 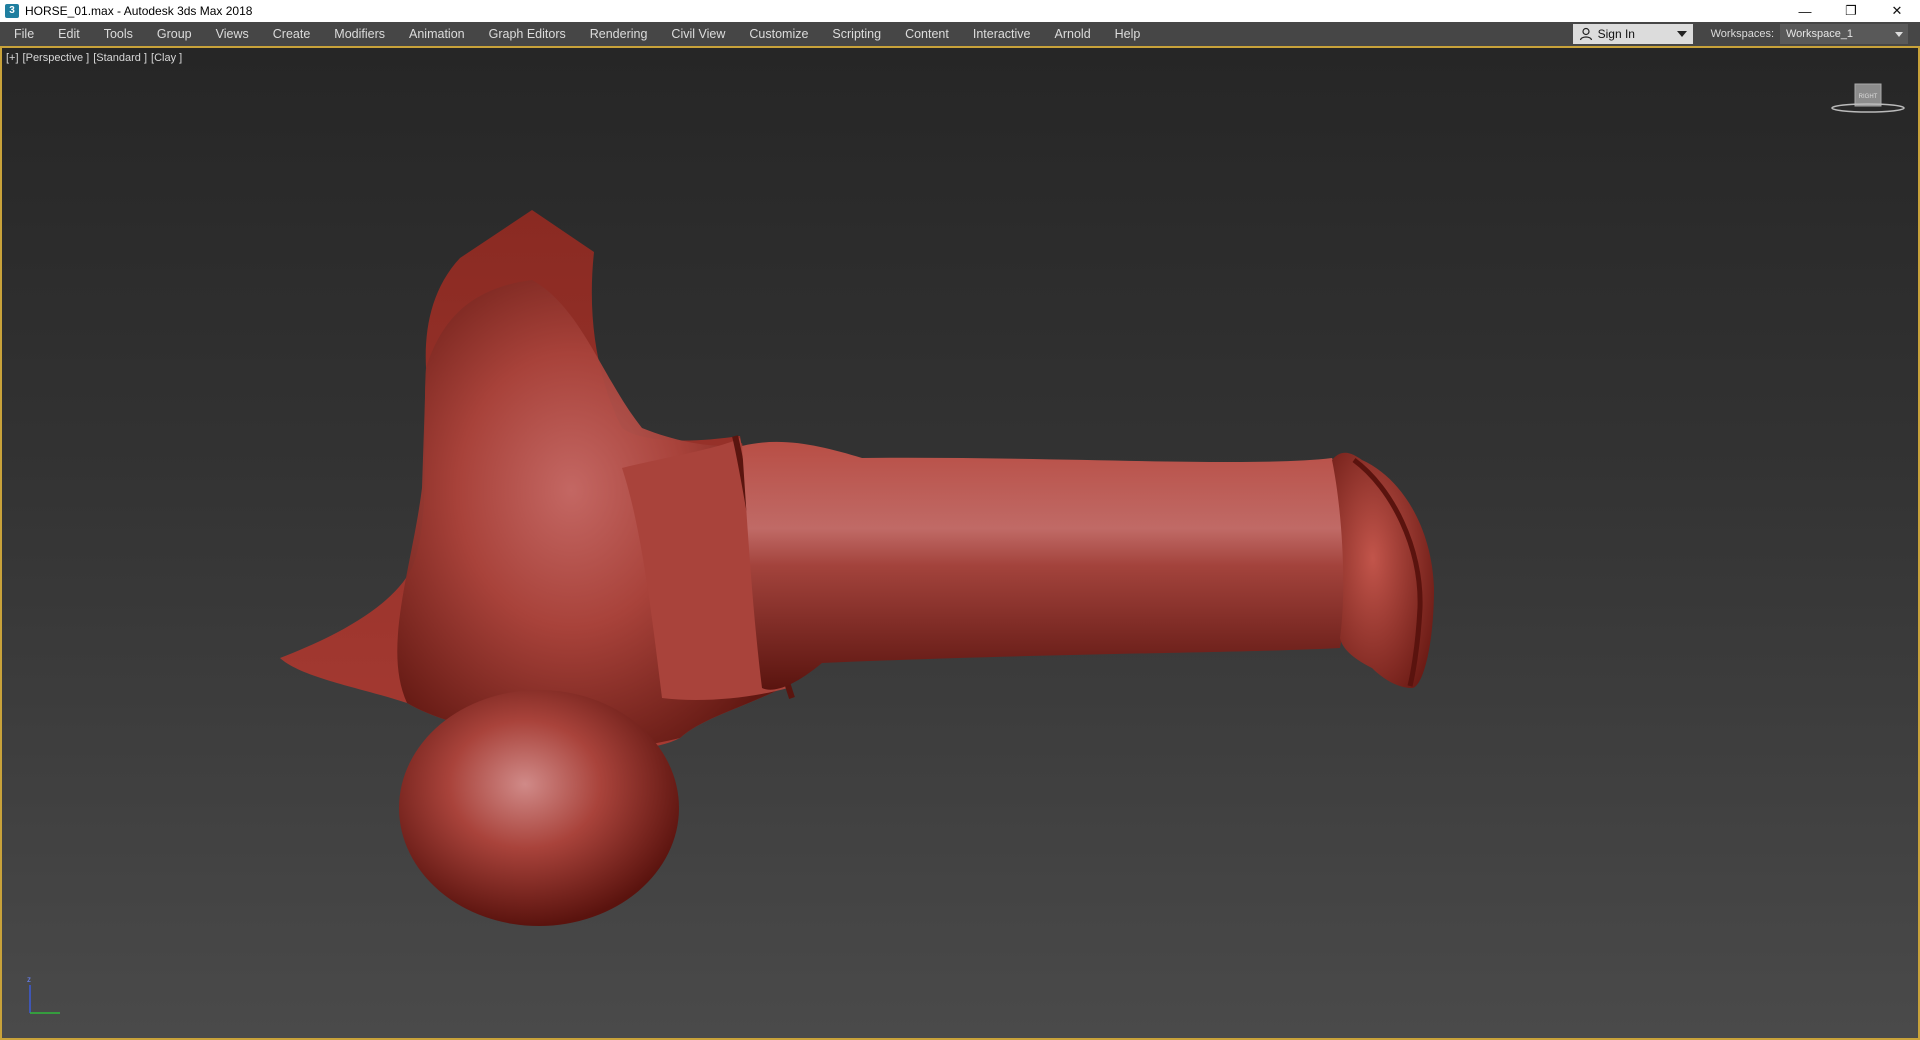 What do you see at coordinates (43, 994) in the screenshot?
I see `axis-tripod: z` at bounding box center [43, 994].